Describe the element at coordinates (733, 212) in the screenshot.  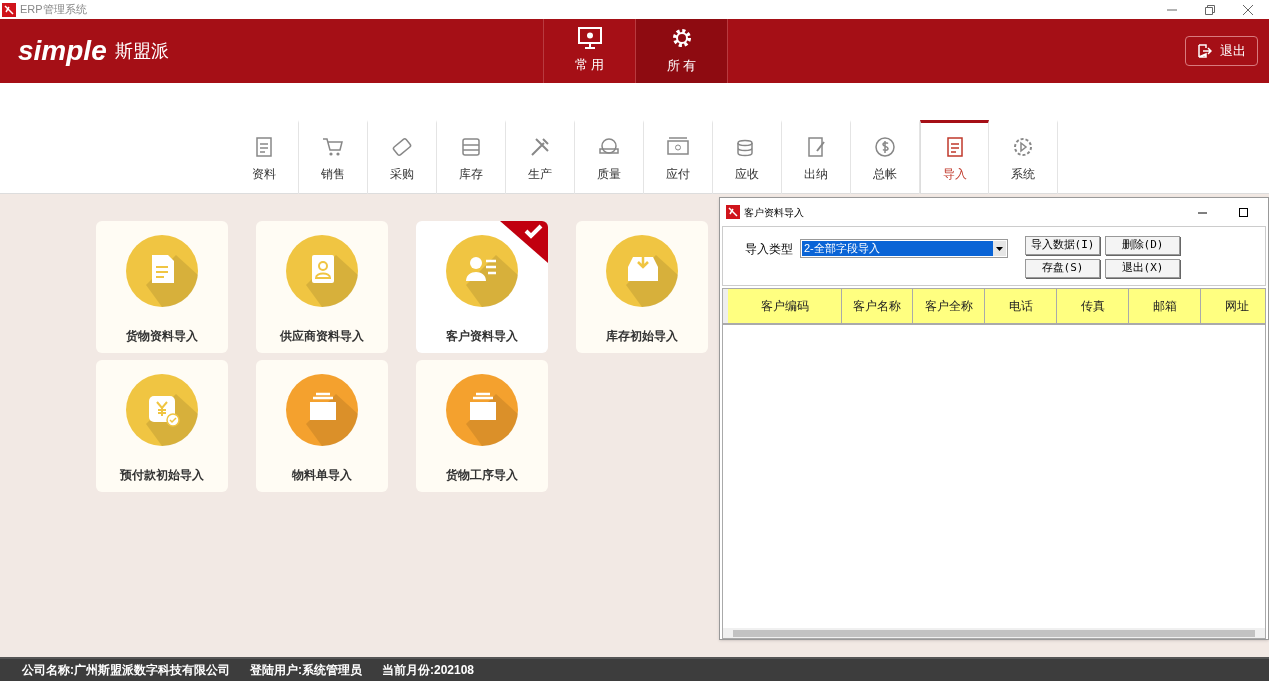
I see `app-icon` at that location.